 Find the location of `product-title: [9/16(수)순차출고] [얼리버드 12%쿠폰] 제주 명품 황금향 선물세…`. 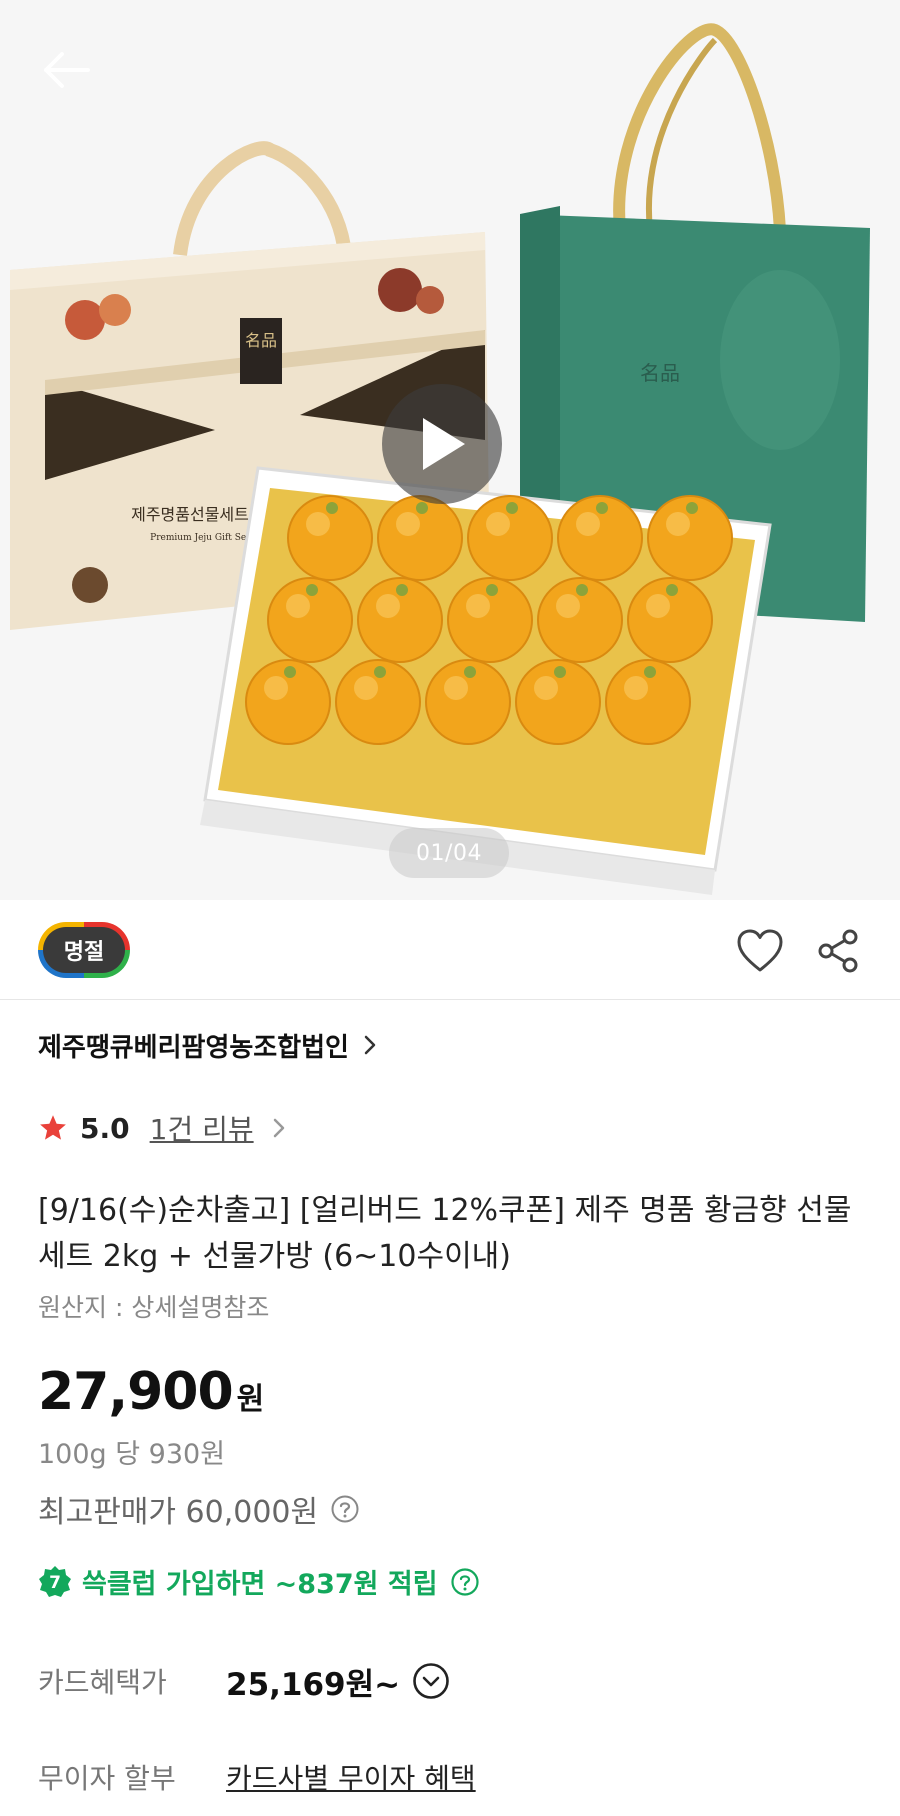

product-title: [9/16(수)순차출고] [얼리버드 12%쿠폰] 제주 명품 황금향 선물세… is located at coordinates (445, 1233).